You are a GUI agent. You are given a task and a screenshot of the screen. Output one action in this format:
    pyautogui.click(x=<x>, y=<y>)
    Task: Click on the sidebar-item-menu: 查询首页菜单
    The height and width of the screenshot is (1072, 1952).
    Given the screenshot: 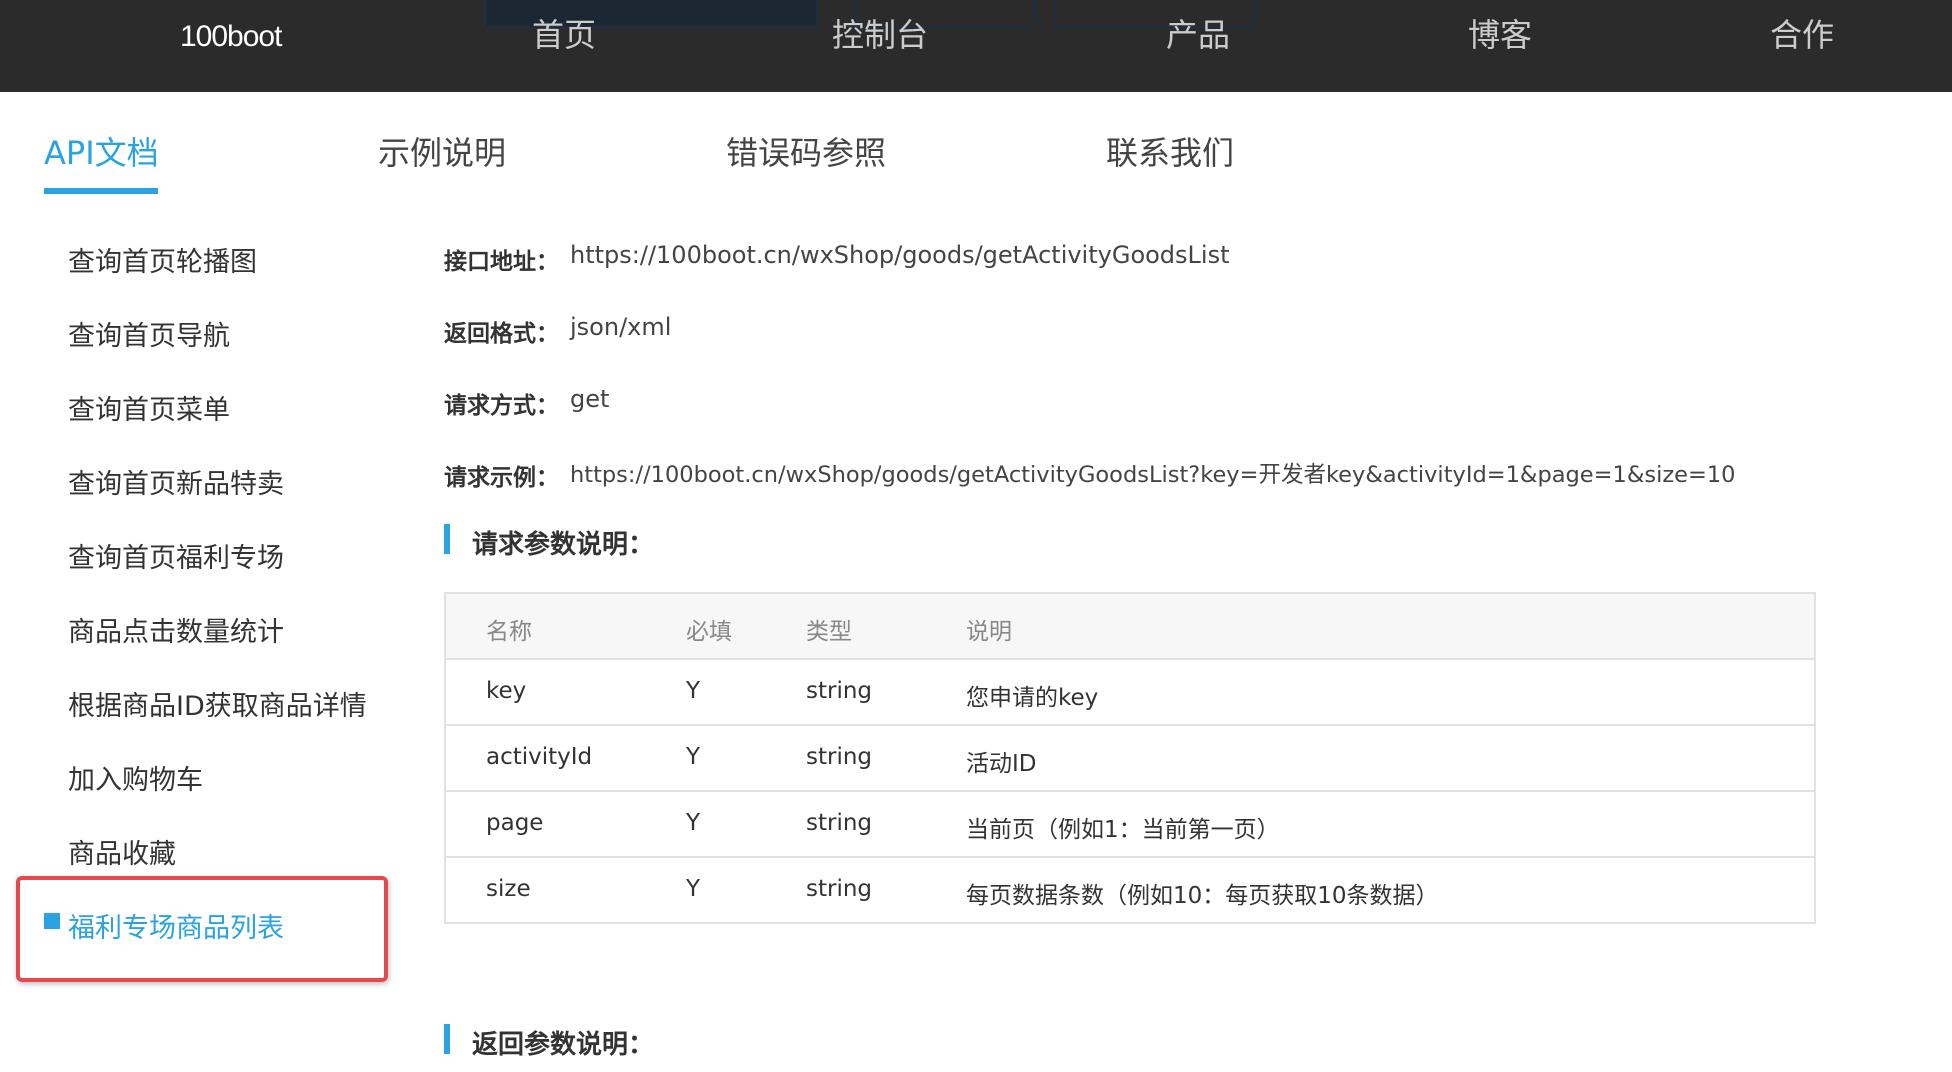 What is the action you would take?
    pyautogui.click(x=149, y=407)
    